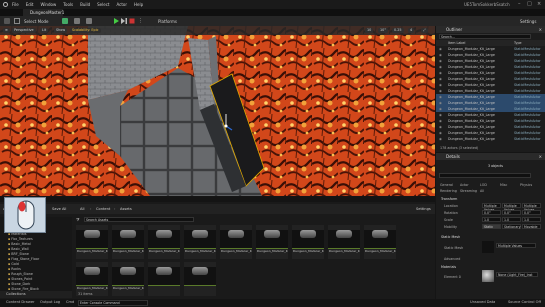 The width and height of the screenshot is (545, 307). Describe the element at coordinates (450, 237) in the screenshot. I see `static-mesh-section: Static Mesh` at that location.